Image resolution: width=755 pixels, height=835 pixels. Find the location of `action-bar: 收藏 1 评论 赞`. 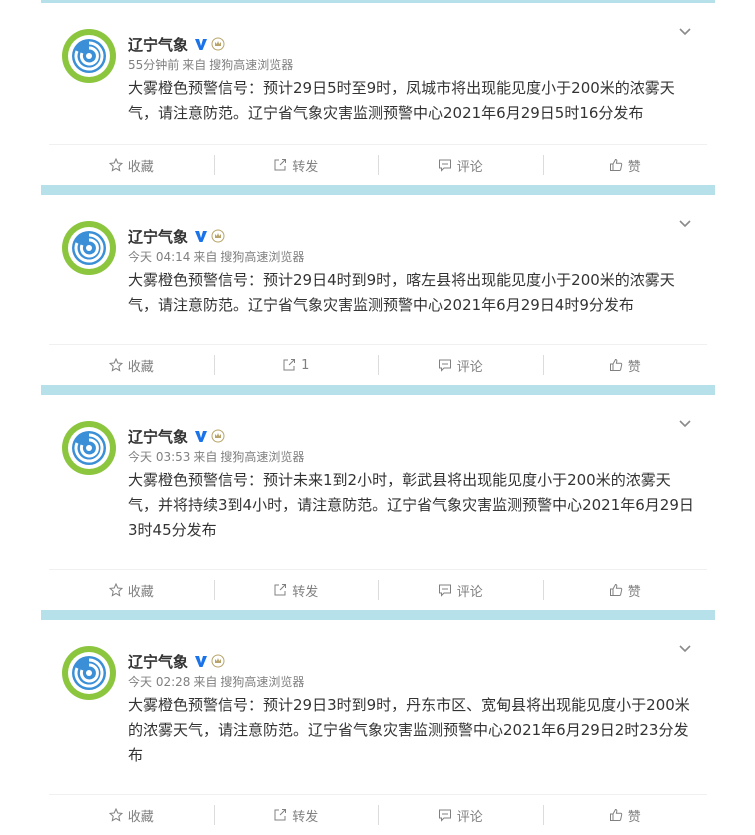

action-bar: 收藏 1 评论 赞 is located at coordinates (378, 364).